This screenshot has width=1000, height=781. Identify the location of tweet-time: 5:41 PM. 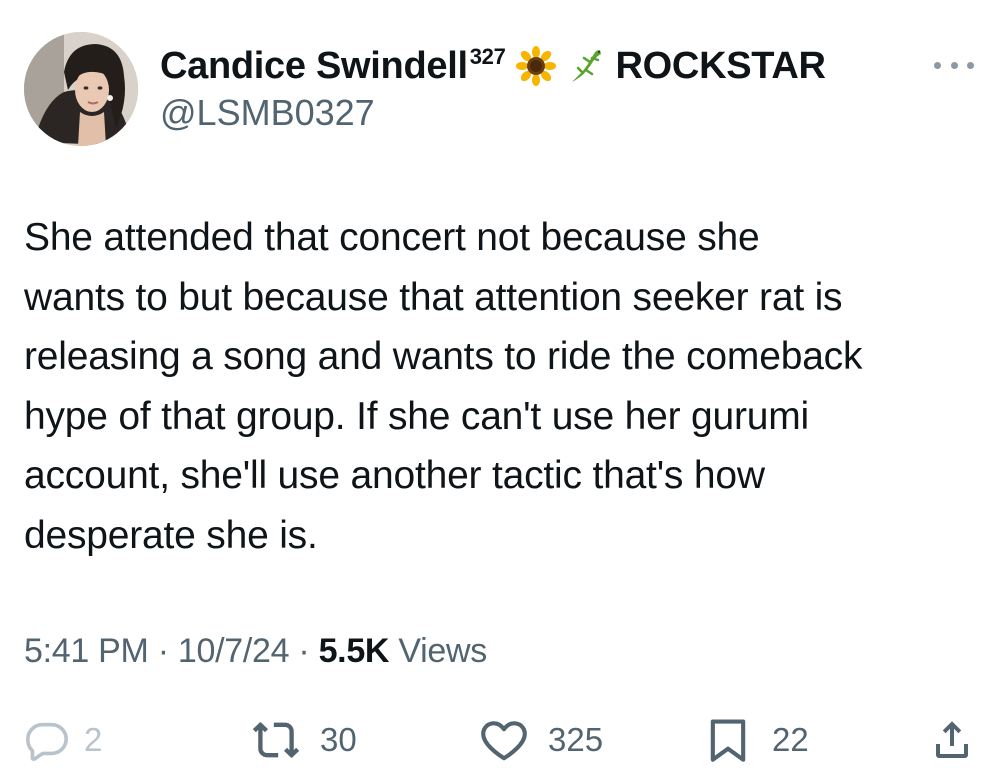
(86, 651).